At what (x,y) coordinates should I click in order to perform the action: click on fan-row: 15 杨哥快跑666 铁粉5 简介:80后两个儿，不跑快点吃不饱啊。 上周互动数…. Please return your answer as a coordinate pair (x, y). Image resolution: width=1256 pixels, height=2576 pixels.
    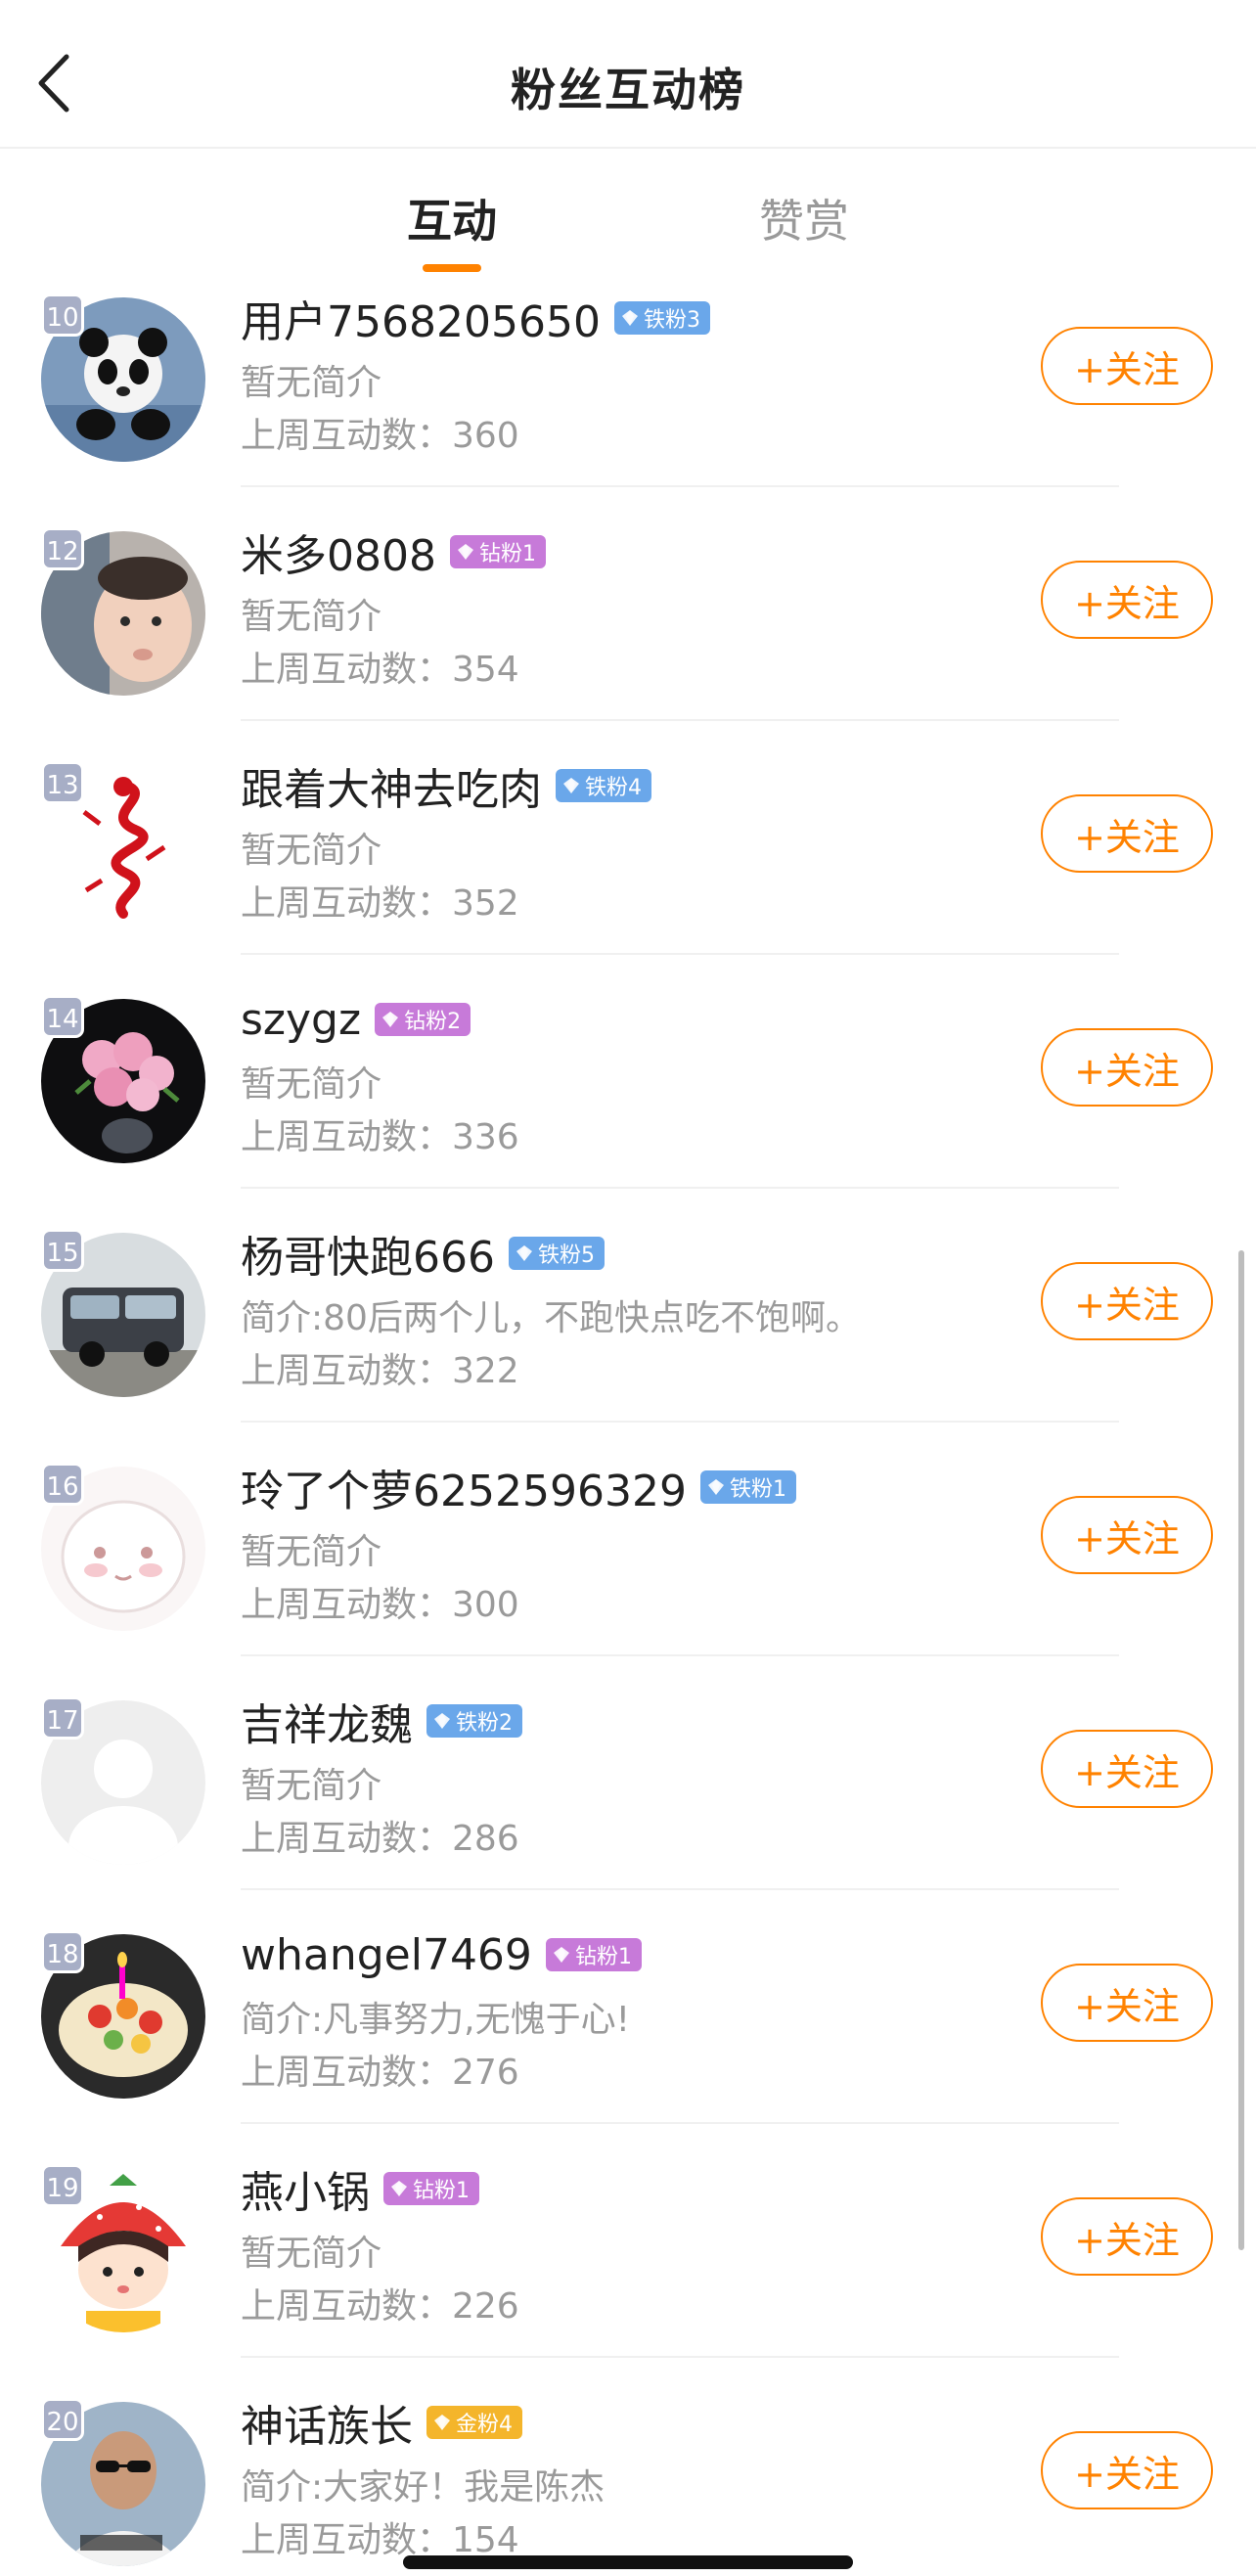
    Looking at the image, I should click on (628, 1342).